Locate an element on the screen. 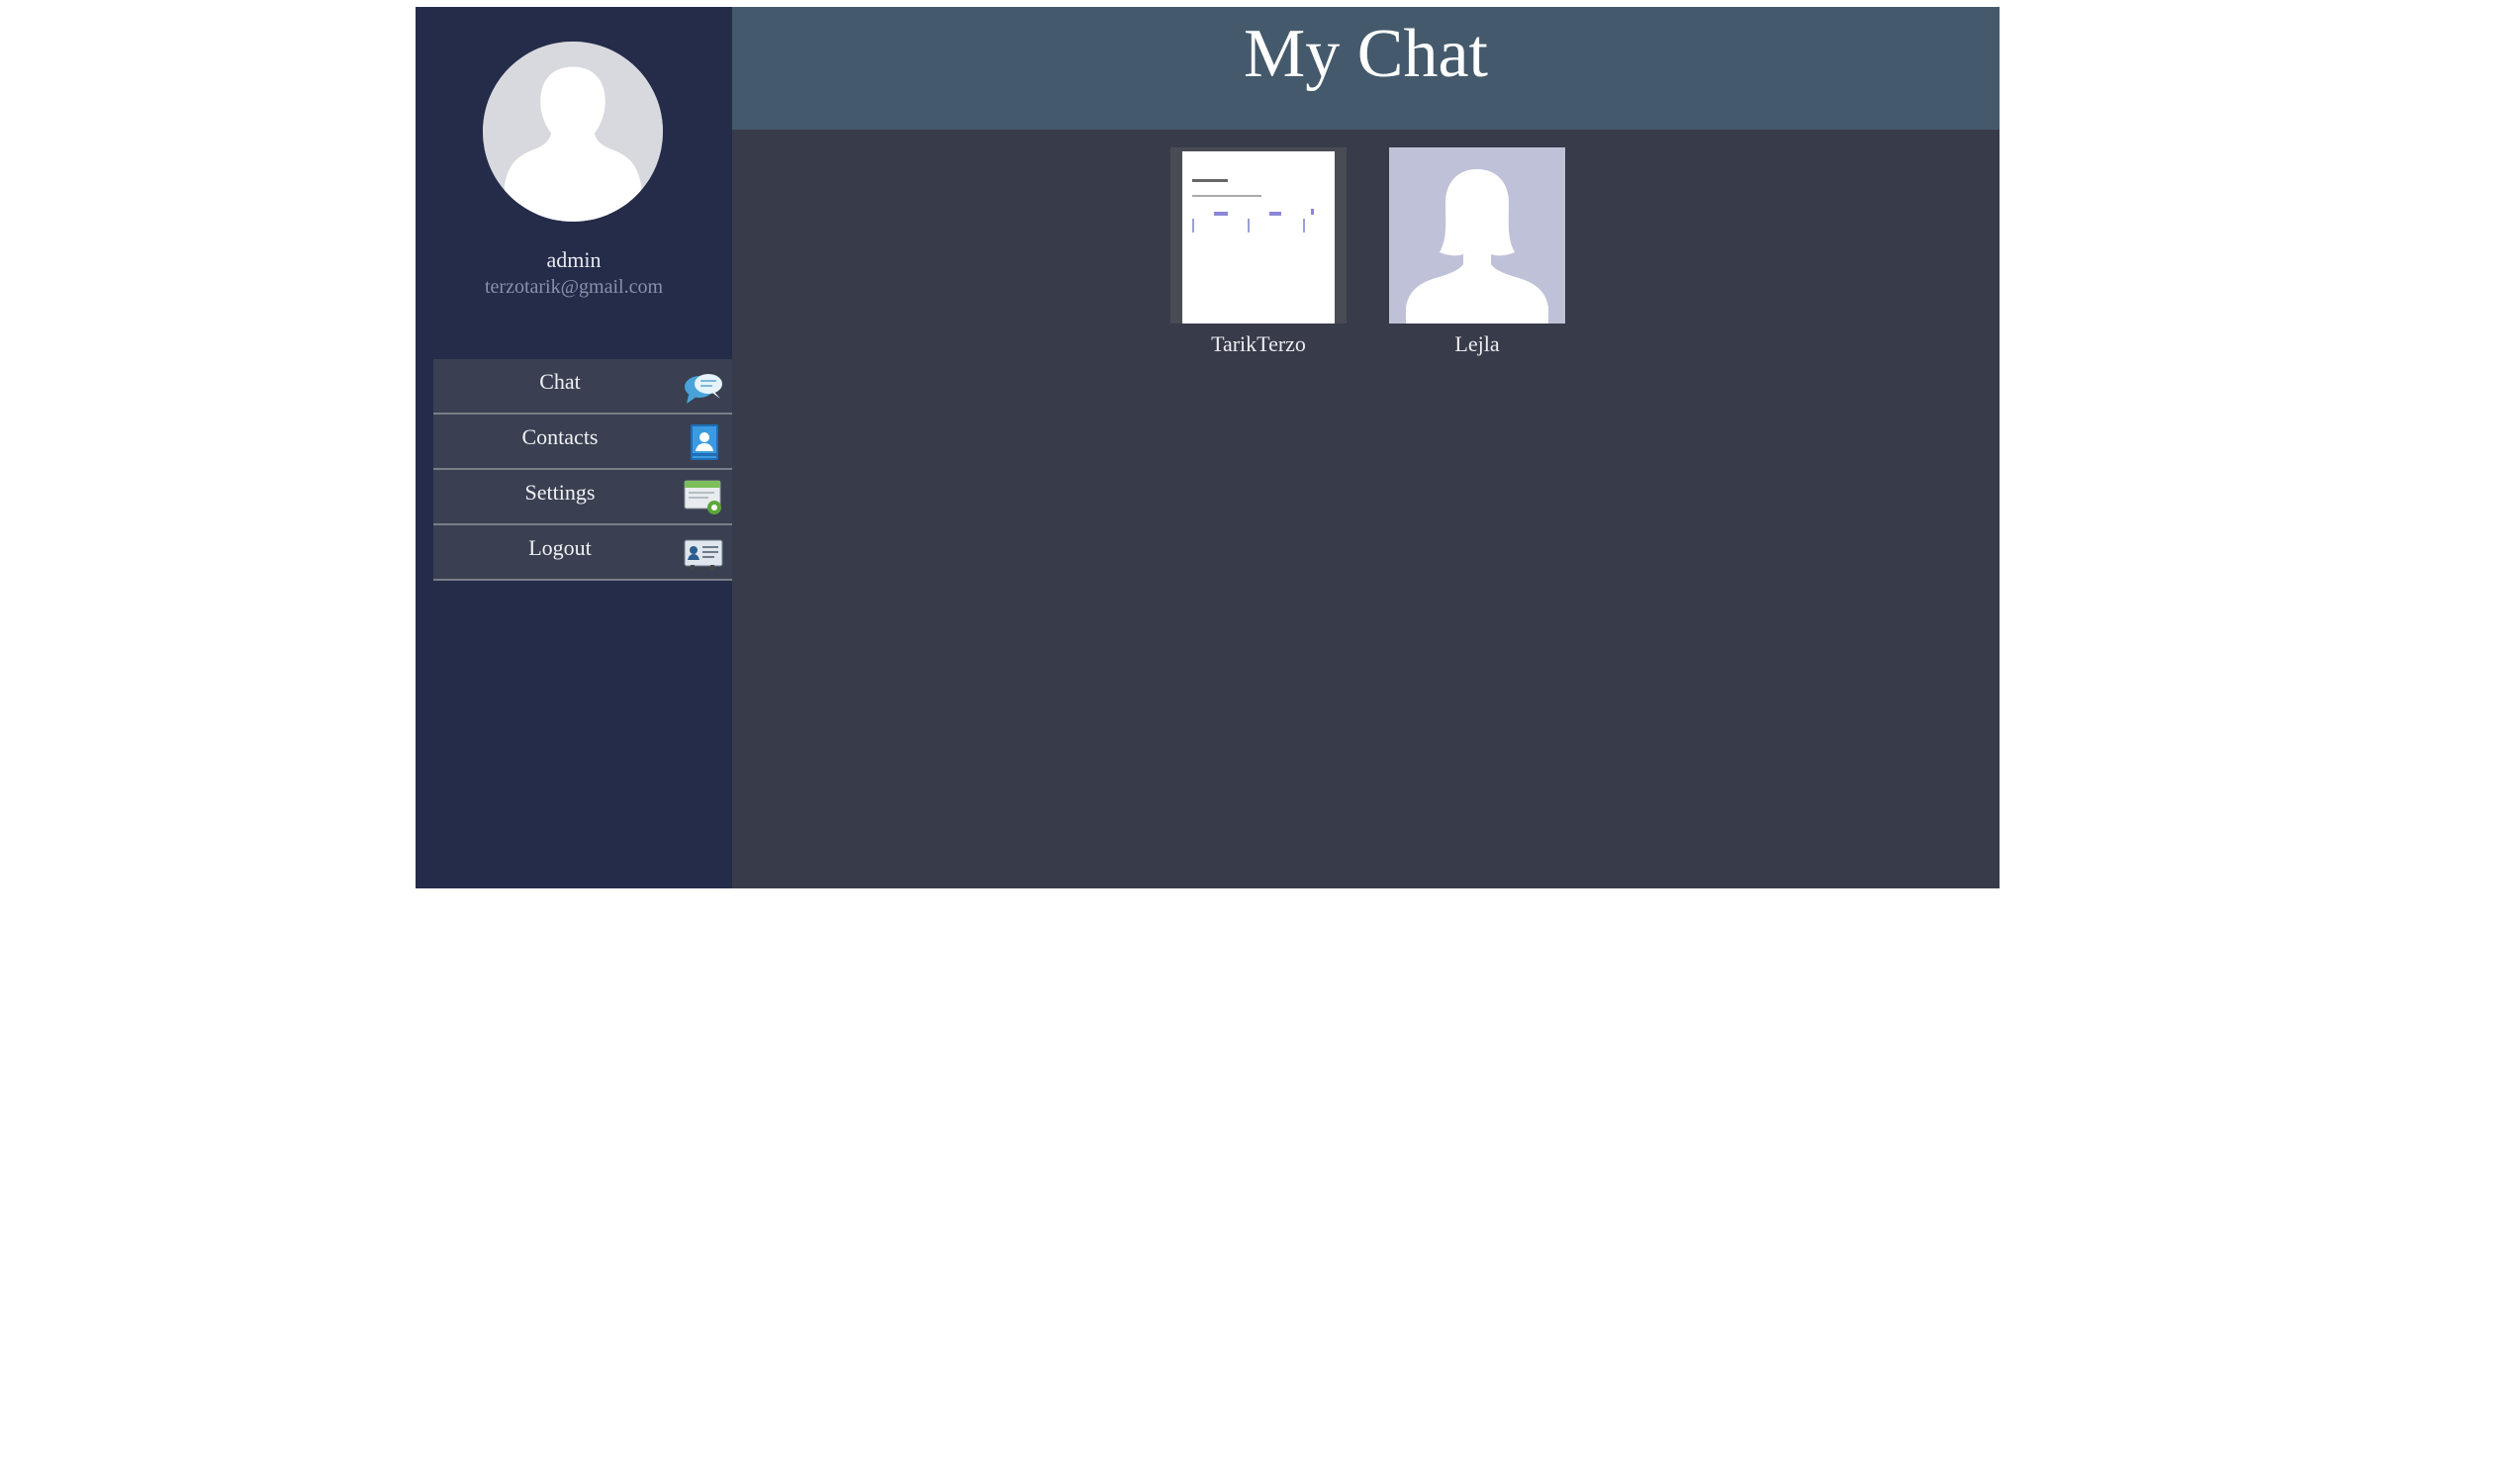 This screenshot has height=1484, width=2514. contact-name: TarikTerzo is located at coordinates (1258, 343).